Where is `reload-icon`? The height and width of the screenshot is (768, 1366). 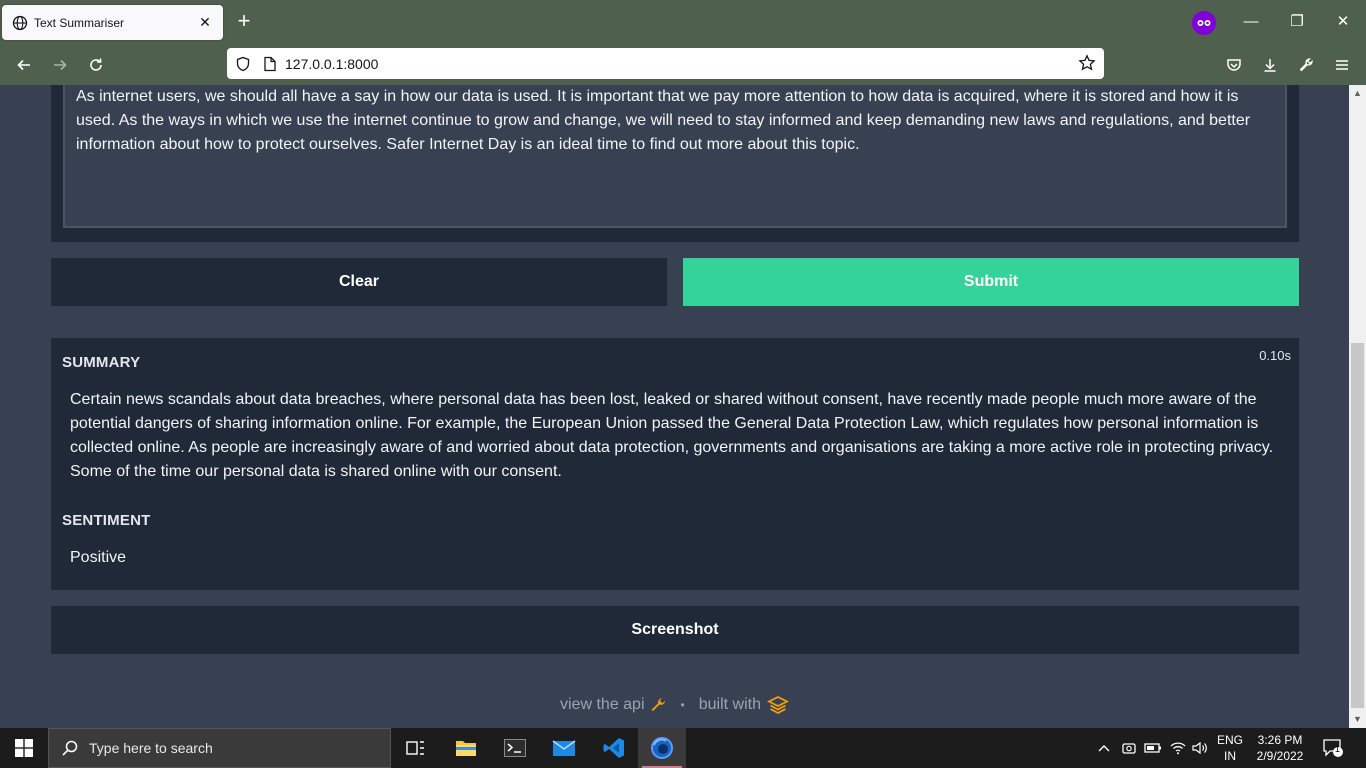 reload-icon is located at coordinates (96, 64).